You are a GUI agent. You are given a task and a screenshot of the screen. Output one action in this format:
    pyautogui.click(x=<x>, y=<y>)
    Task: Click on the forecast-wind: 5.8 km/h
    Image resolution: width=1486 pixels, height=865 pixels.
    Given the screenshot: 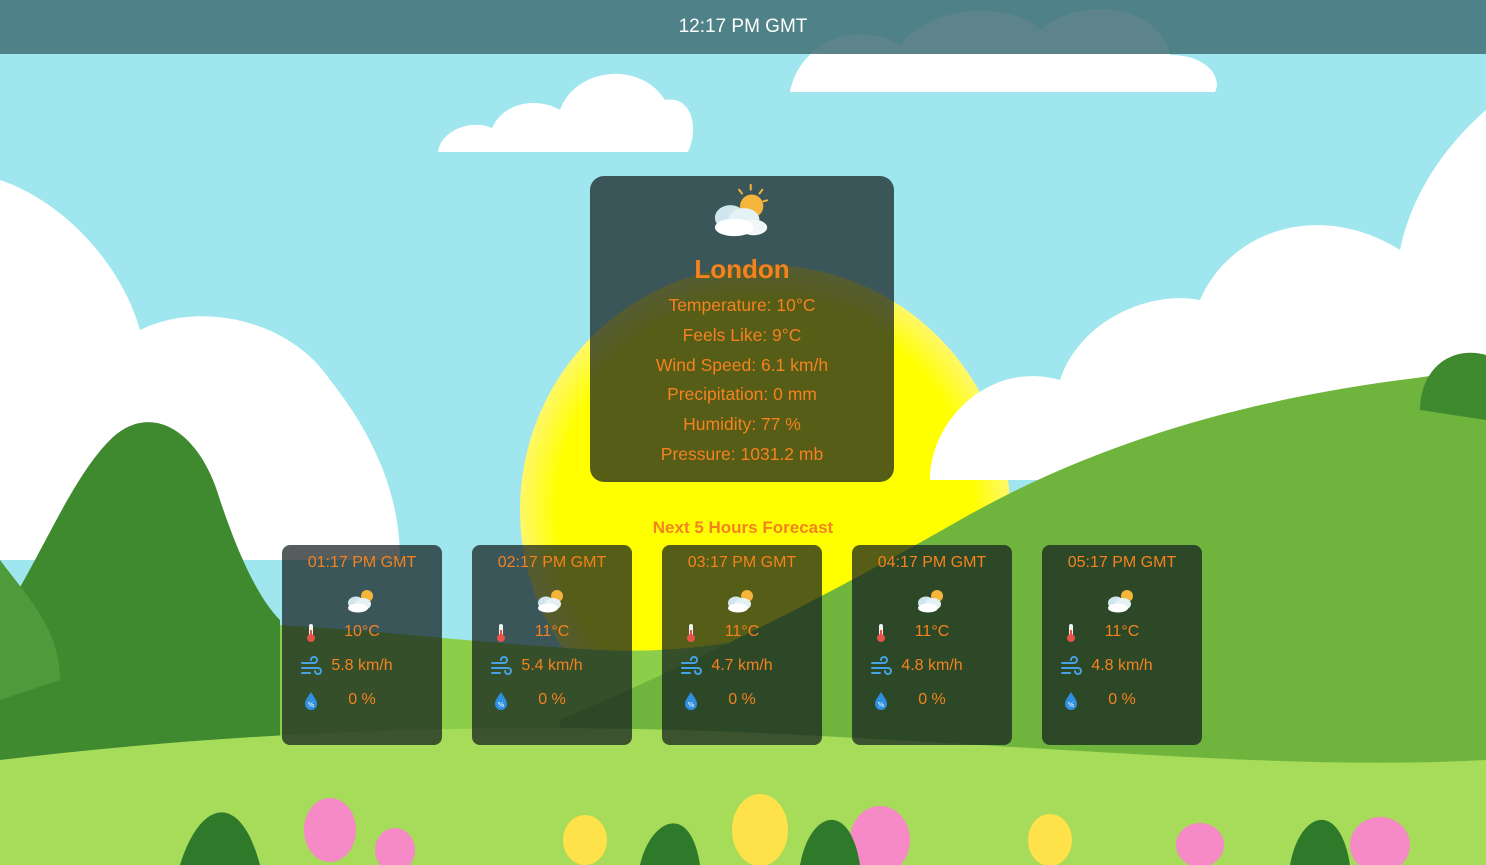 What is the action you would take?
    pyautogui.click(x=362, y=665)
    